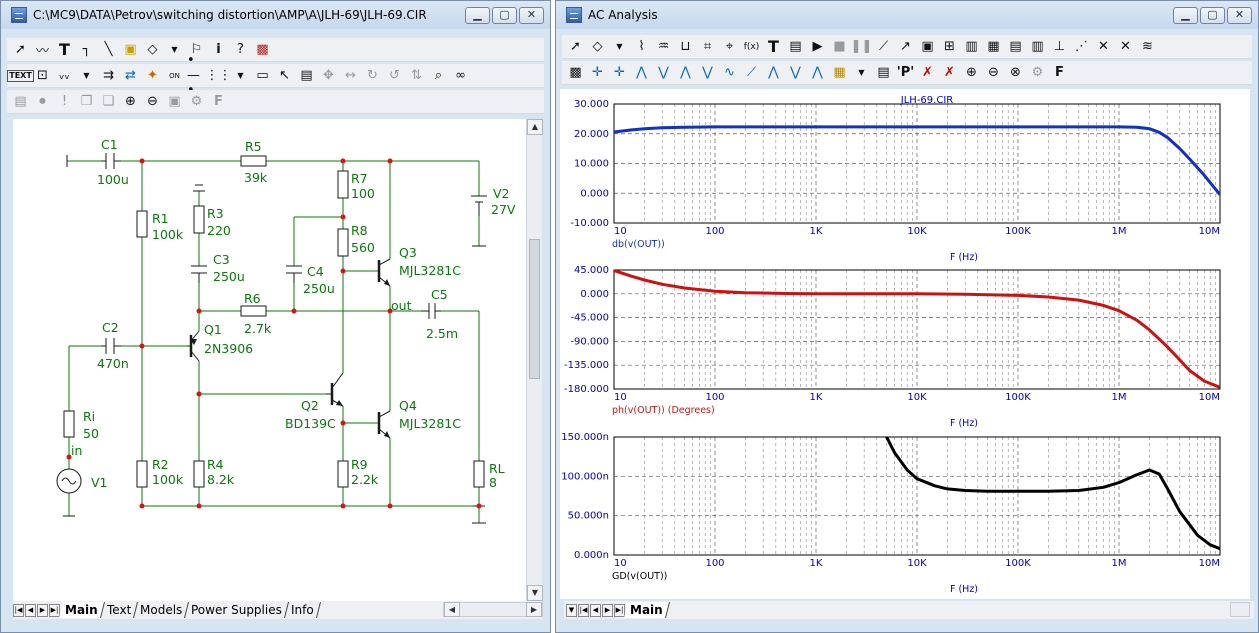 The height and width of the screenshot is (633, 1259). I want to click on tab-models: Models, so click(161, 610).